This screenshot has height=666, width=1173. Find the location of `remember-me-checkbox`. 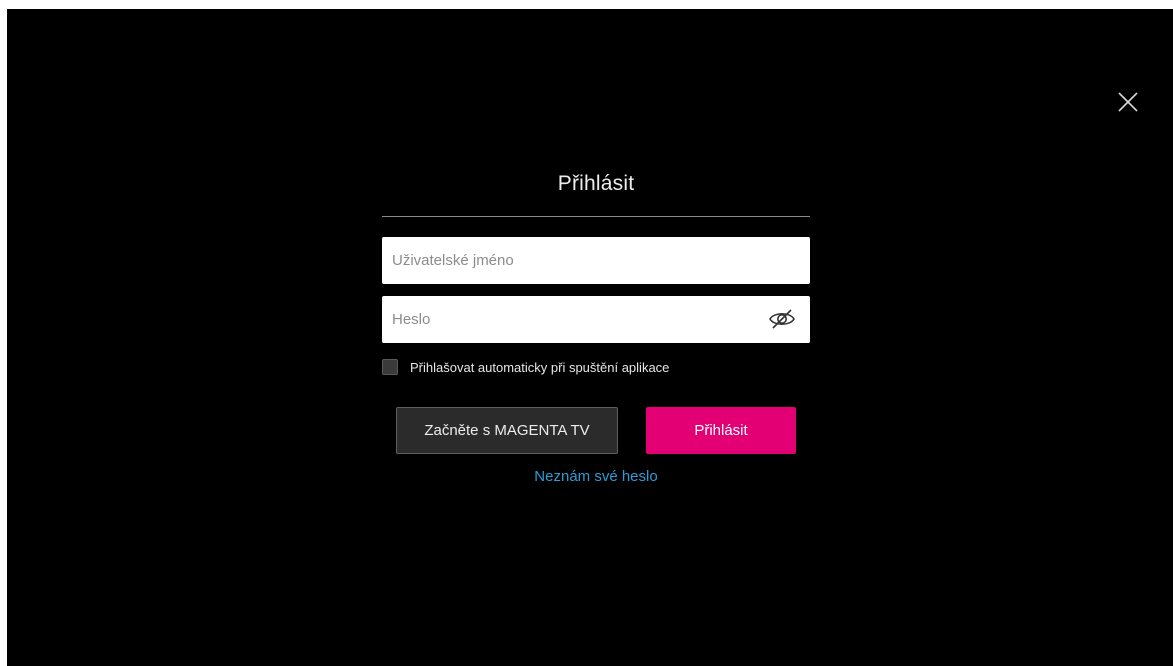

remember-me-checkbox is located at coordinates (390, 367).